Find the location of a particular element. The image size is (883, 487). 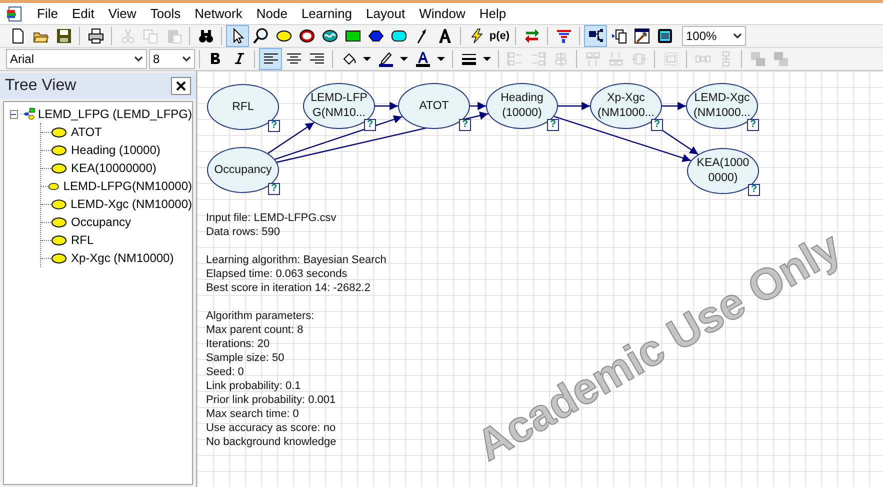

tree-item: Xp-Xgc (NM10000) is located at coordinates (122, 258).